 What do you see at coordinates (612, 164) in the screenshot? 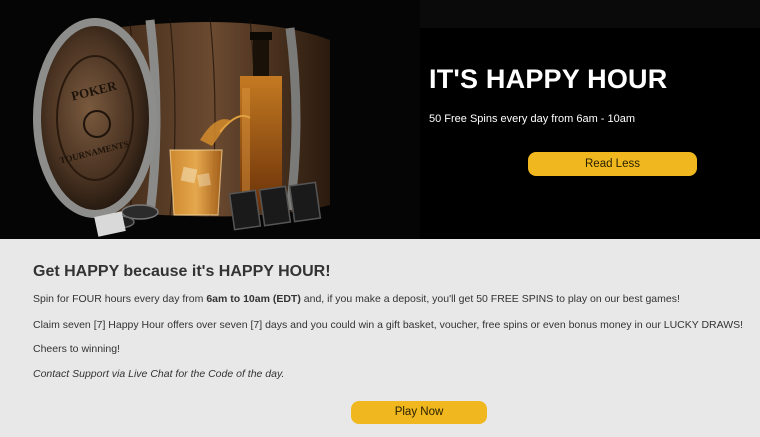
I see `read-less-button: Read Less` at bounding box center [612, 164].